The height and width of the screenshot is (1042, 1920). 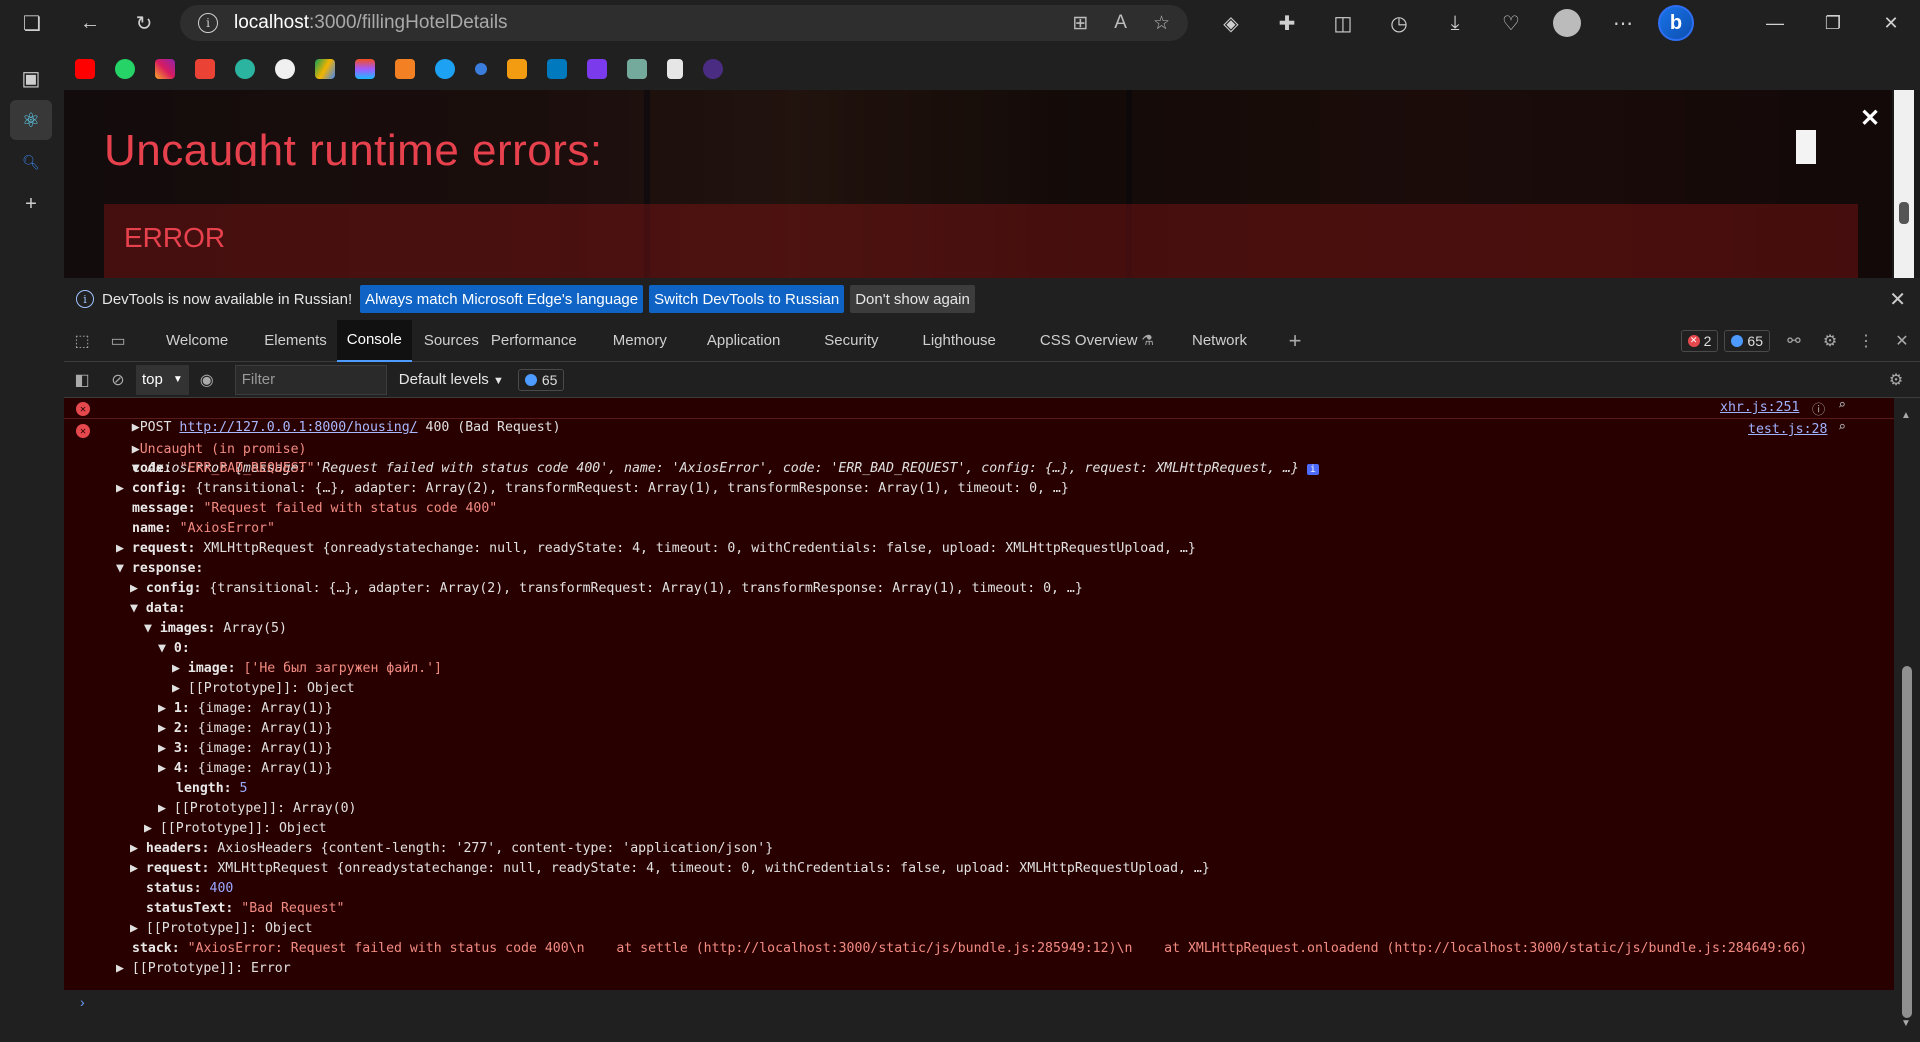 What do you see at coordinates (1511, 23) in the screenshot?
I see `performance-icon: ♡` at bounding box center [1511, 23].